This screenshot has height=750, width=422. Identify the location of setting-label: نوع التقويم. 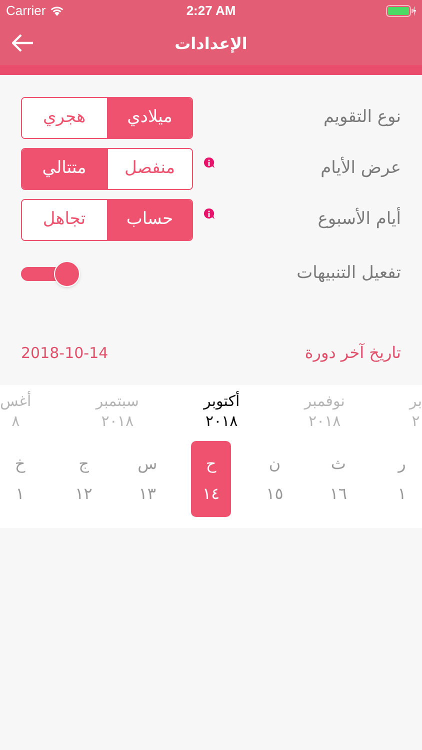
(362, 118).